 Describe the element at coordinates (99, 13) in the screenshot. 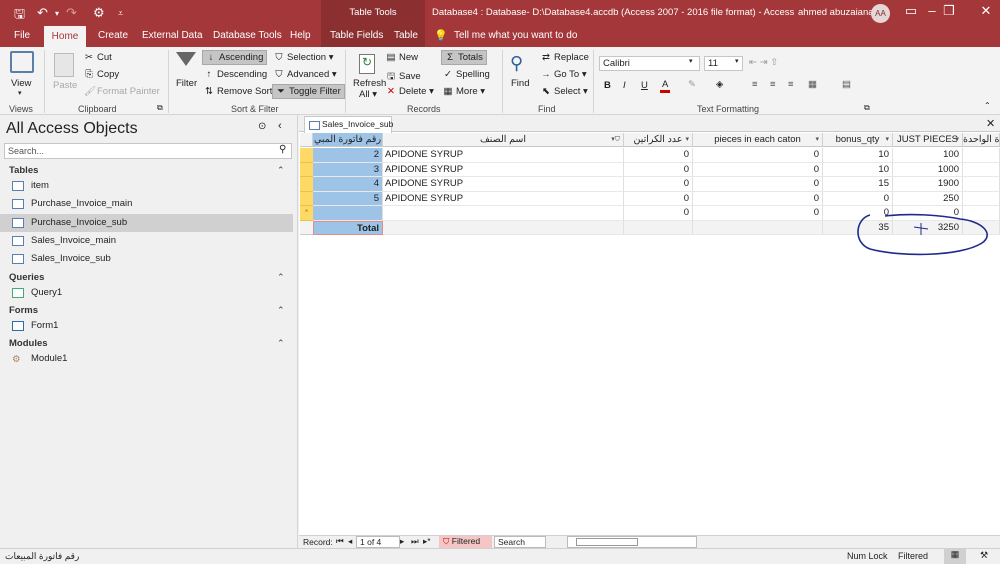

I see `customize-icon: ⚙` at that location.